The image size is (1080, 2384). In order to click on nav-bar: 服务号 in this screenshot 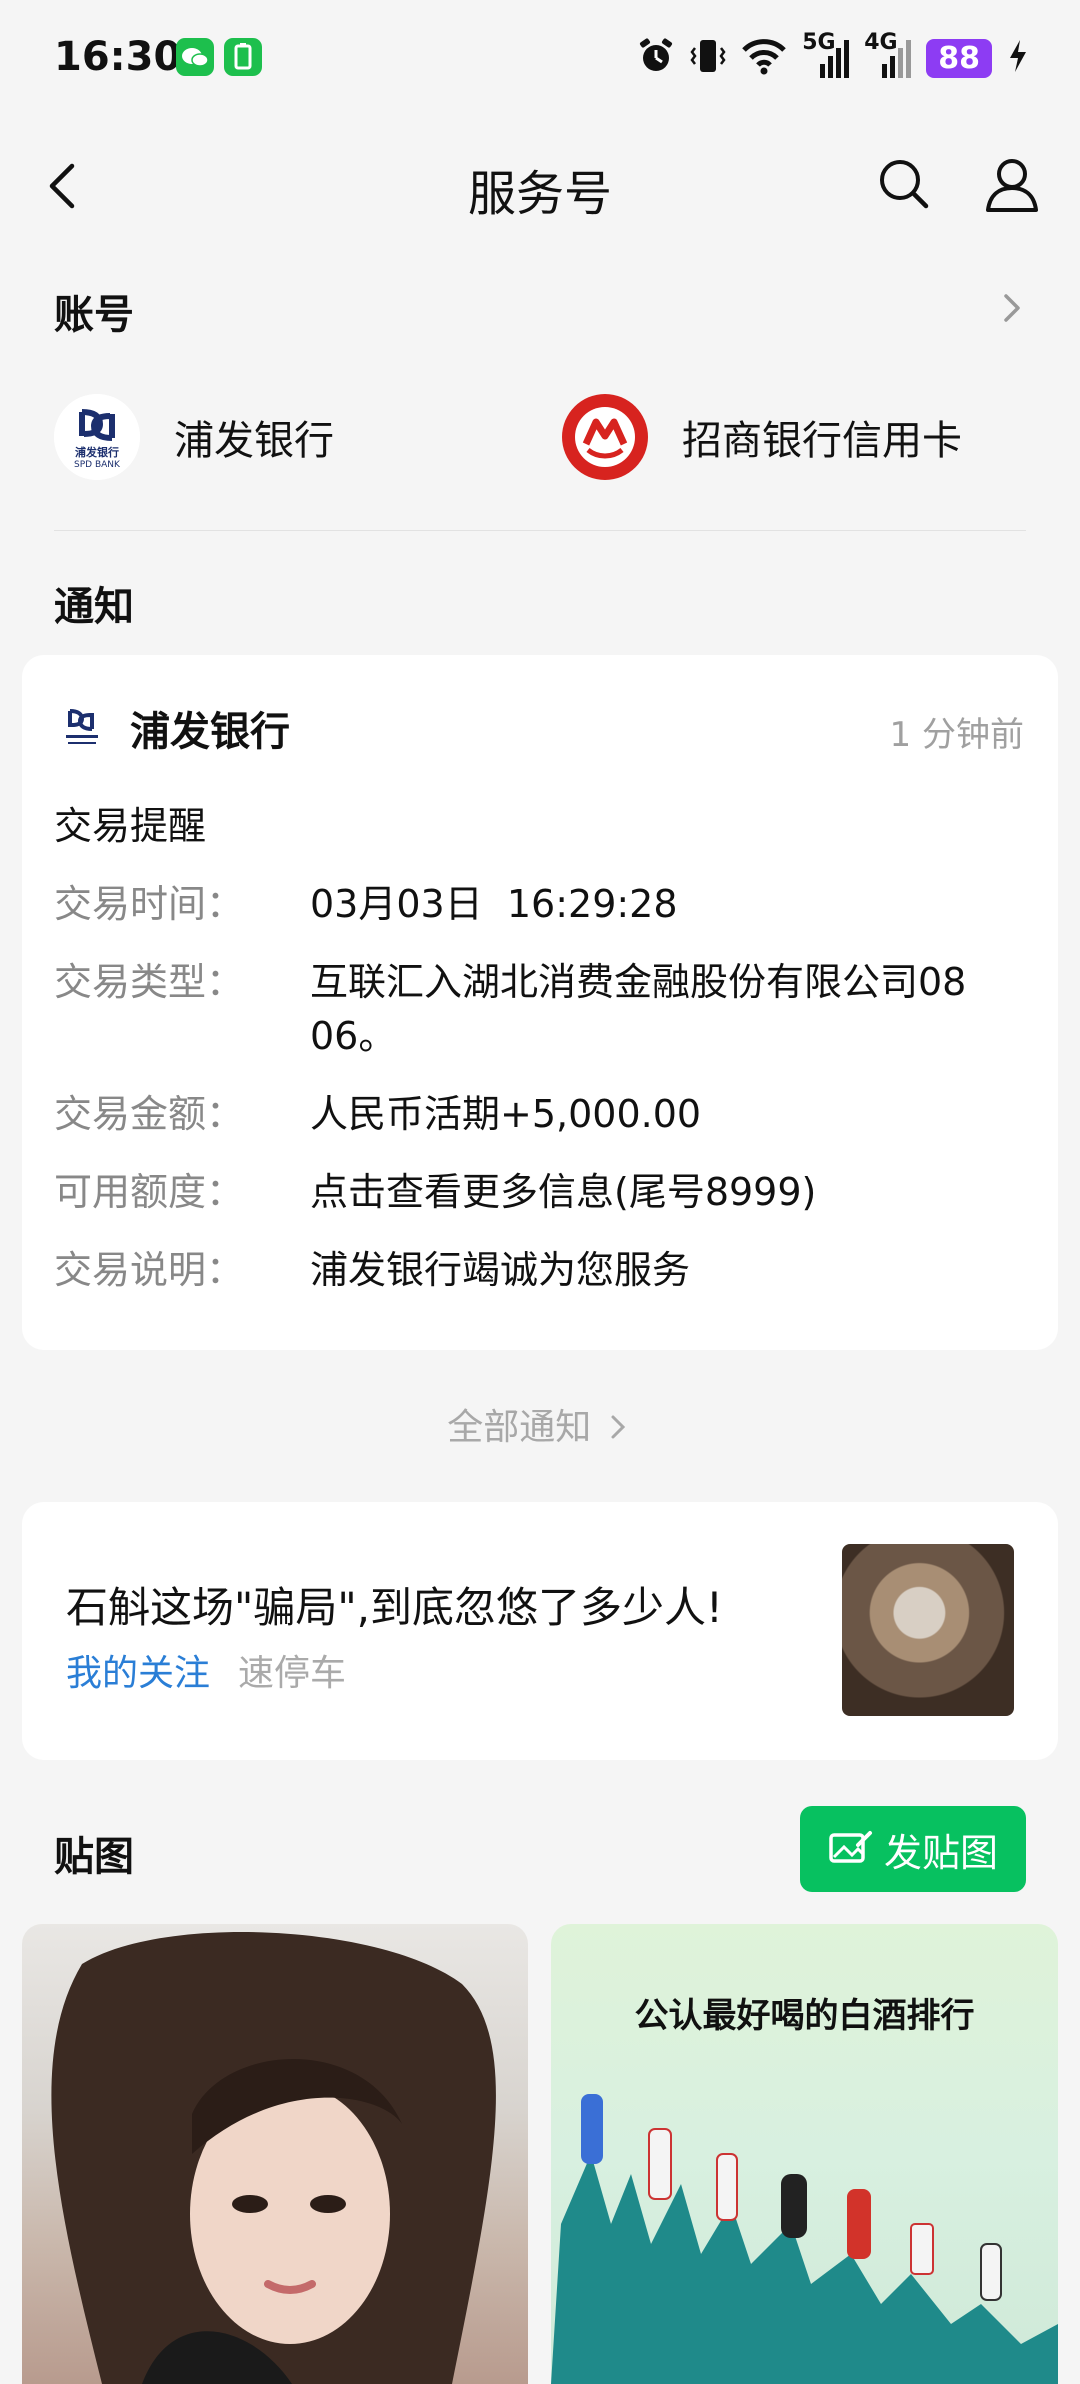, I will do `click(540, 185)`.